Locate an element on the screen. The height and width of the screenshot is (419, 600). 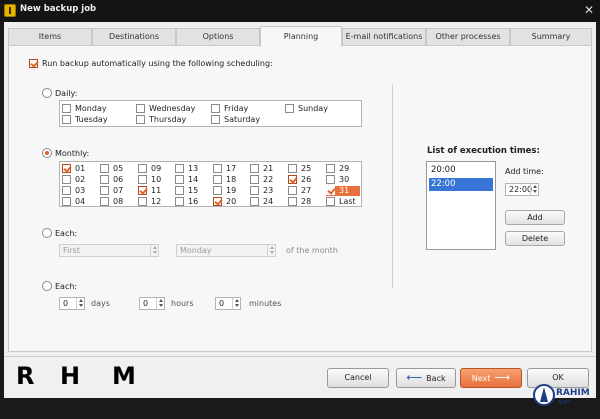
month-day: 17 is located at coordinates (230, 169).